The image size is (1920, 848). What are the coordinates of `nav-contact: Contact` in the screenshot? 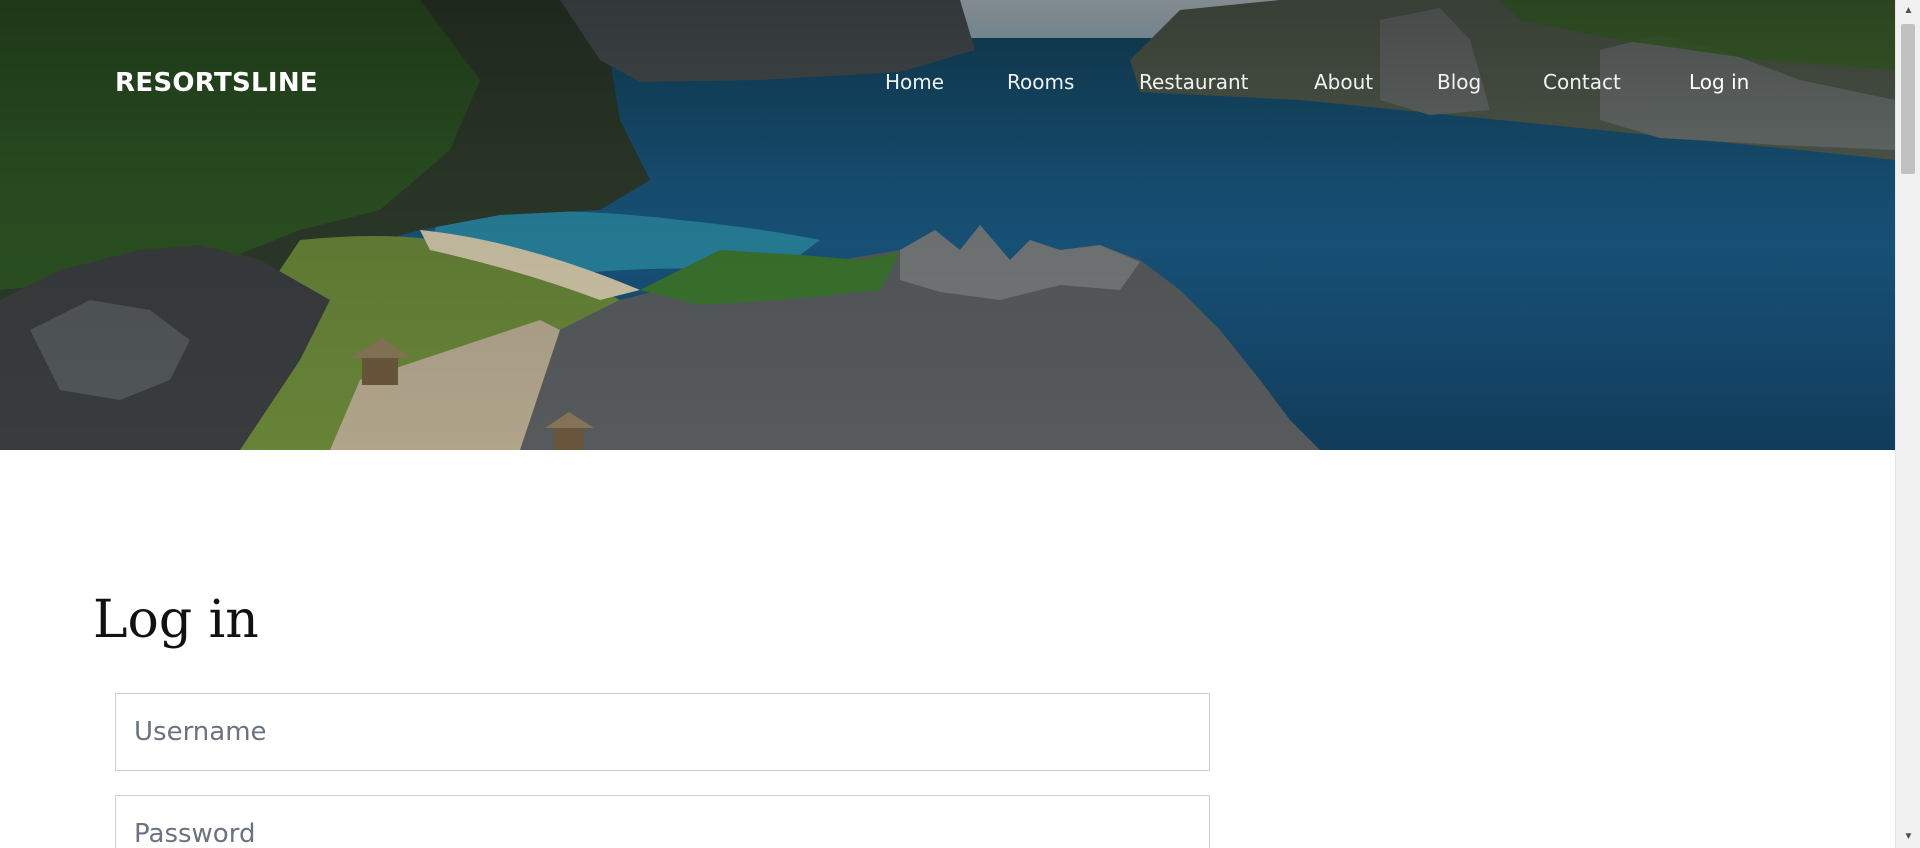 It's located at (1582, 82).